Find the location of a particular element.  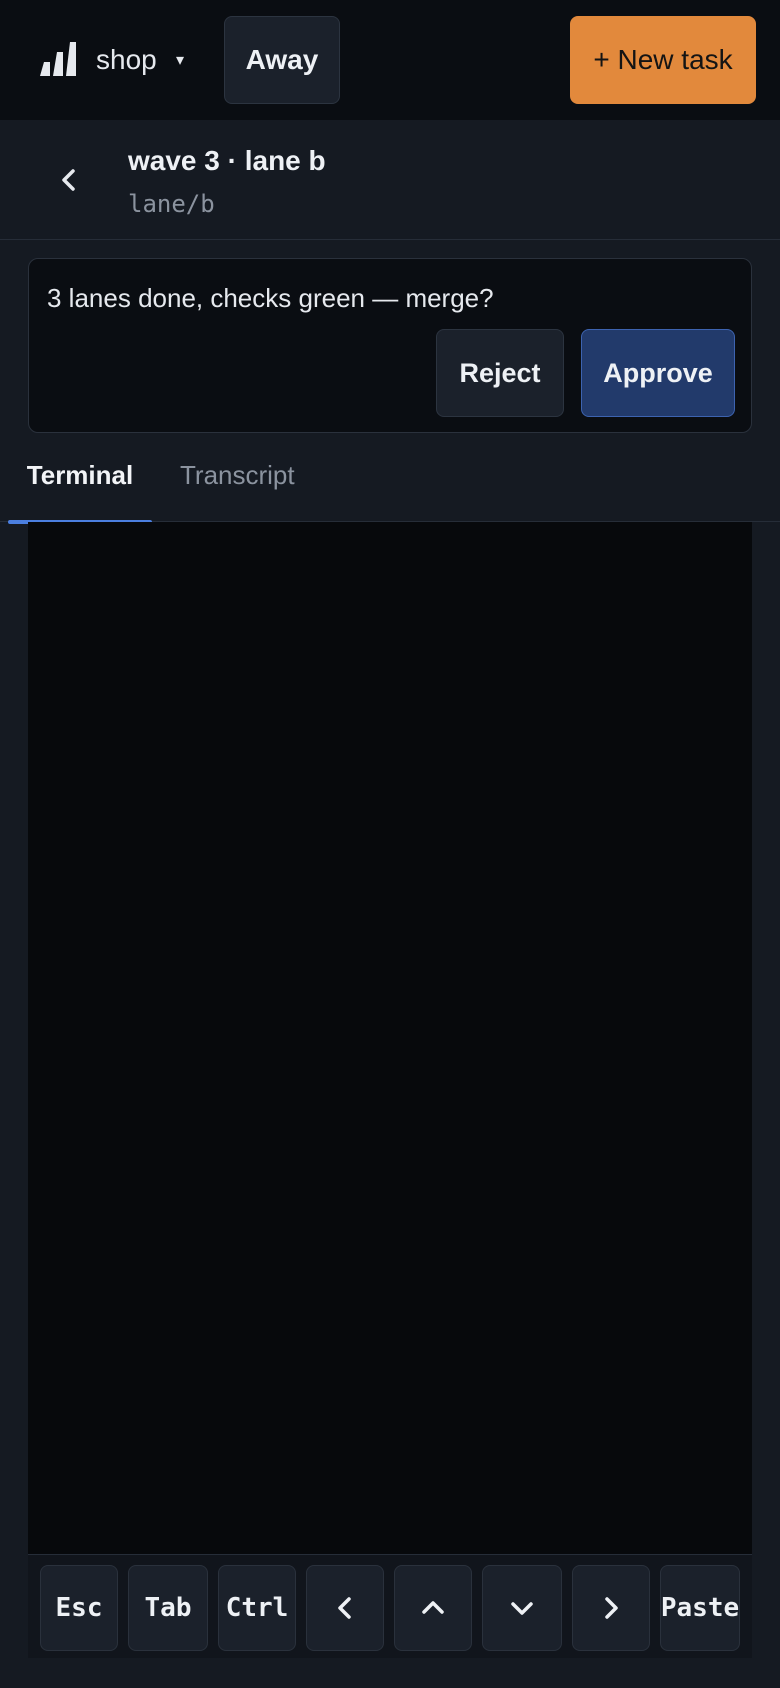

arrow-left-key is located at coordinates (345, 1608).